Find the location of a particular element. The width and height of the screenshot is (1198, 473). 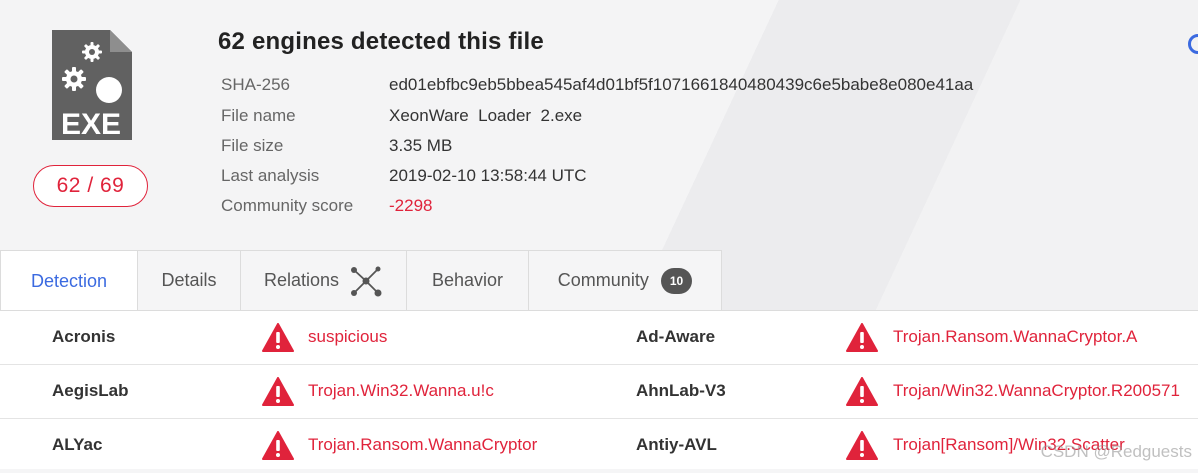

tab-behavior: Behavior is located at coordinates (467, 280).